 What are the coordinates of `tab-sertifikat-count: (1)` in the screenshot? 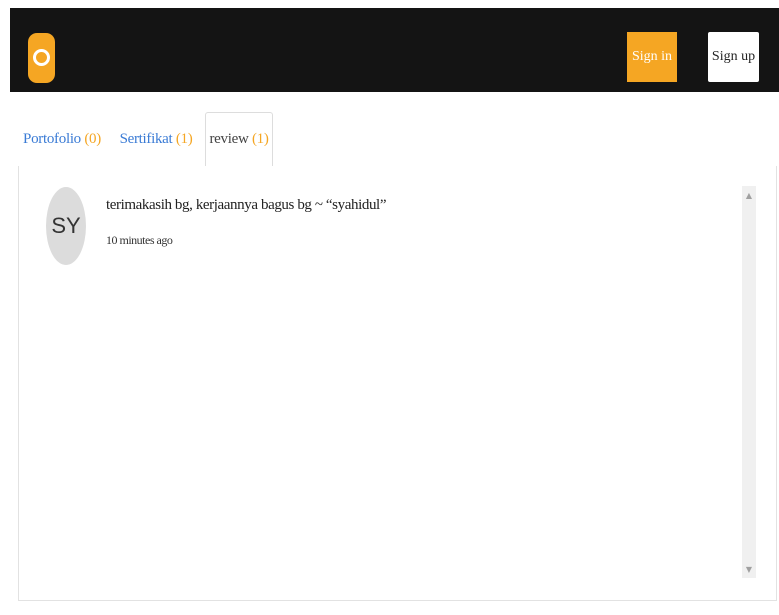 It's located at (184, 138).